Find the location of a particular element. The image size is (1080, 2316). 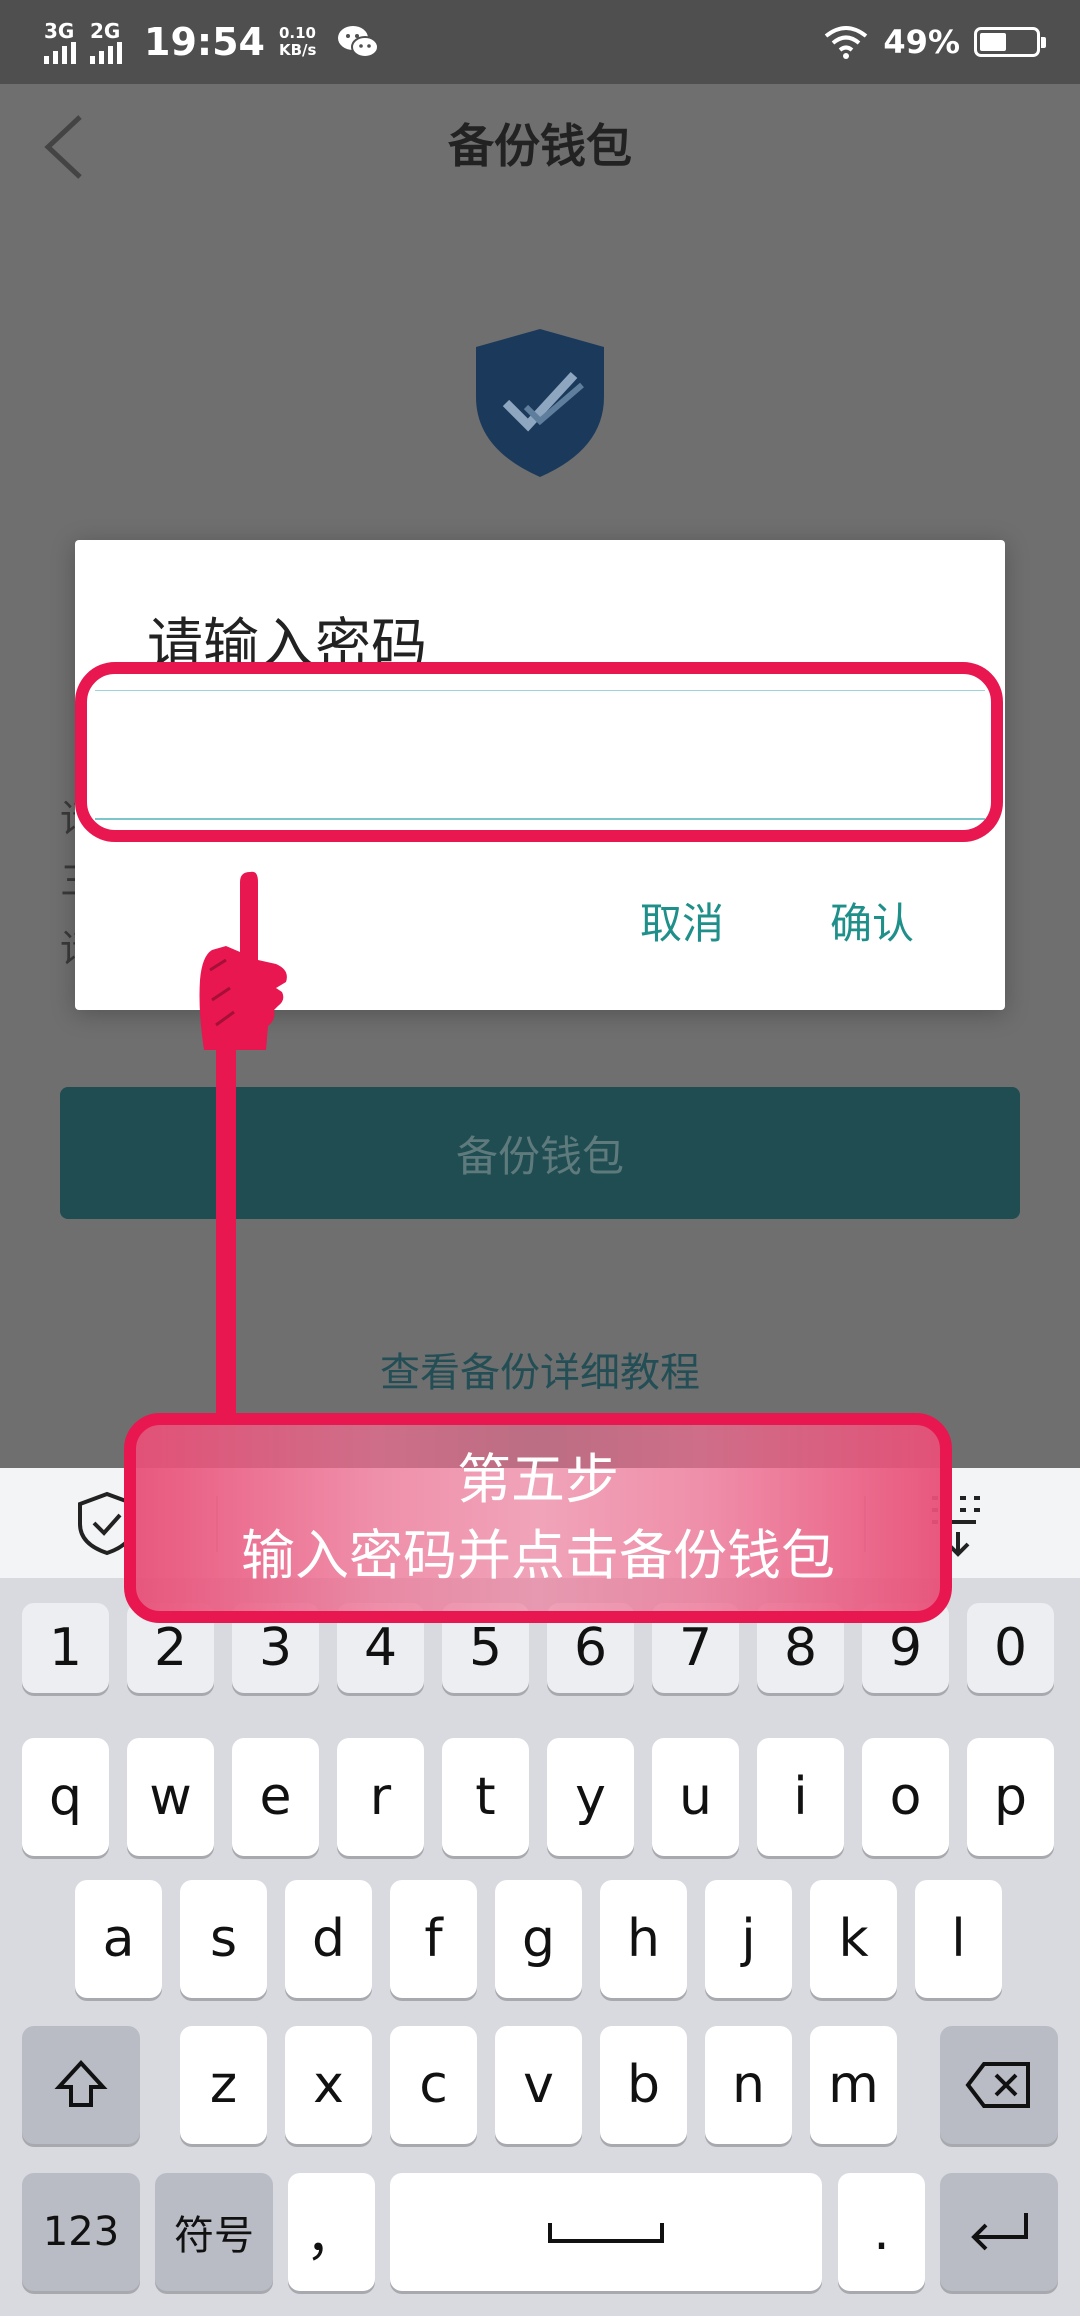

enter-key is located at coordinates (999, 2232).